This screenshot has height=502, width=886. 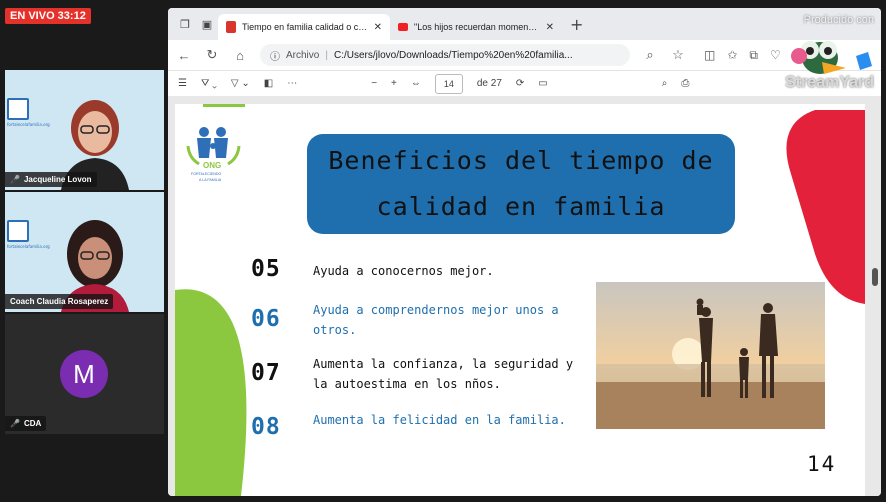 I want to click on participant-tile-3: M 🎤 CDA, so click(x=84, y=374).